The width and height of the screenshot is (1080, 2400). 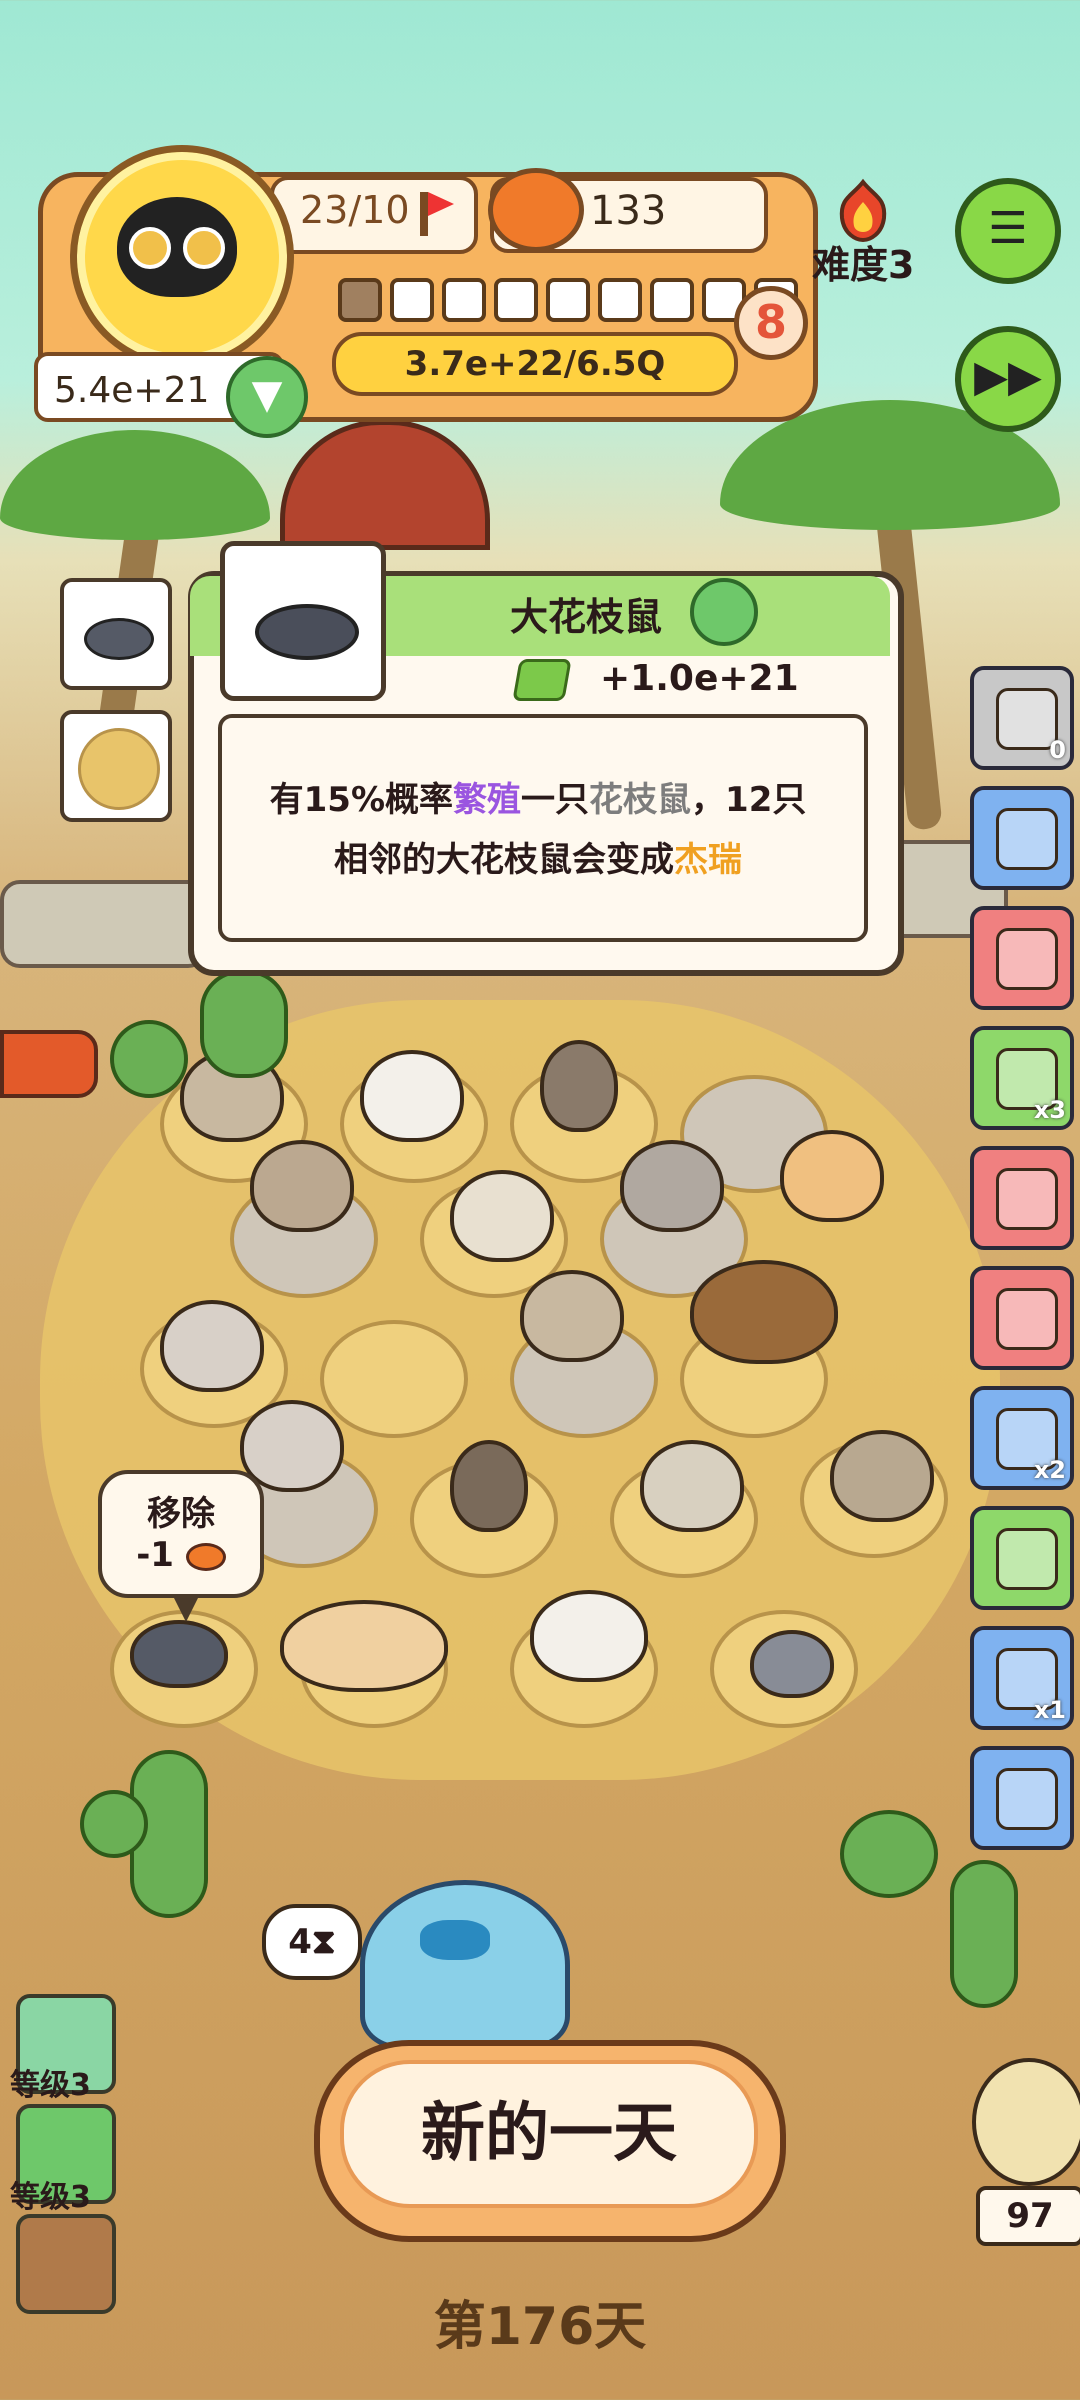 I want to click on stage-number-badge: 8, so click(x=771, y=323).